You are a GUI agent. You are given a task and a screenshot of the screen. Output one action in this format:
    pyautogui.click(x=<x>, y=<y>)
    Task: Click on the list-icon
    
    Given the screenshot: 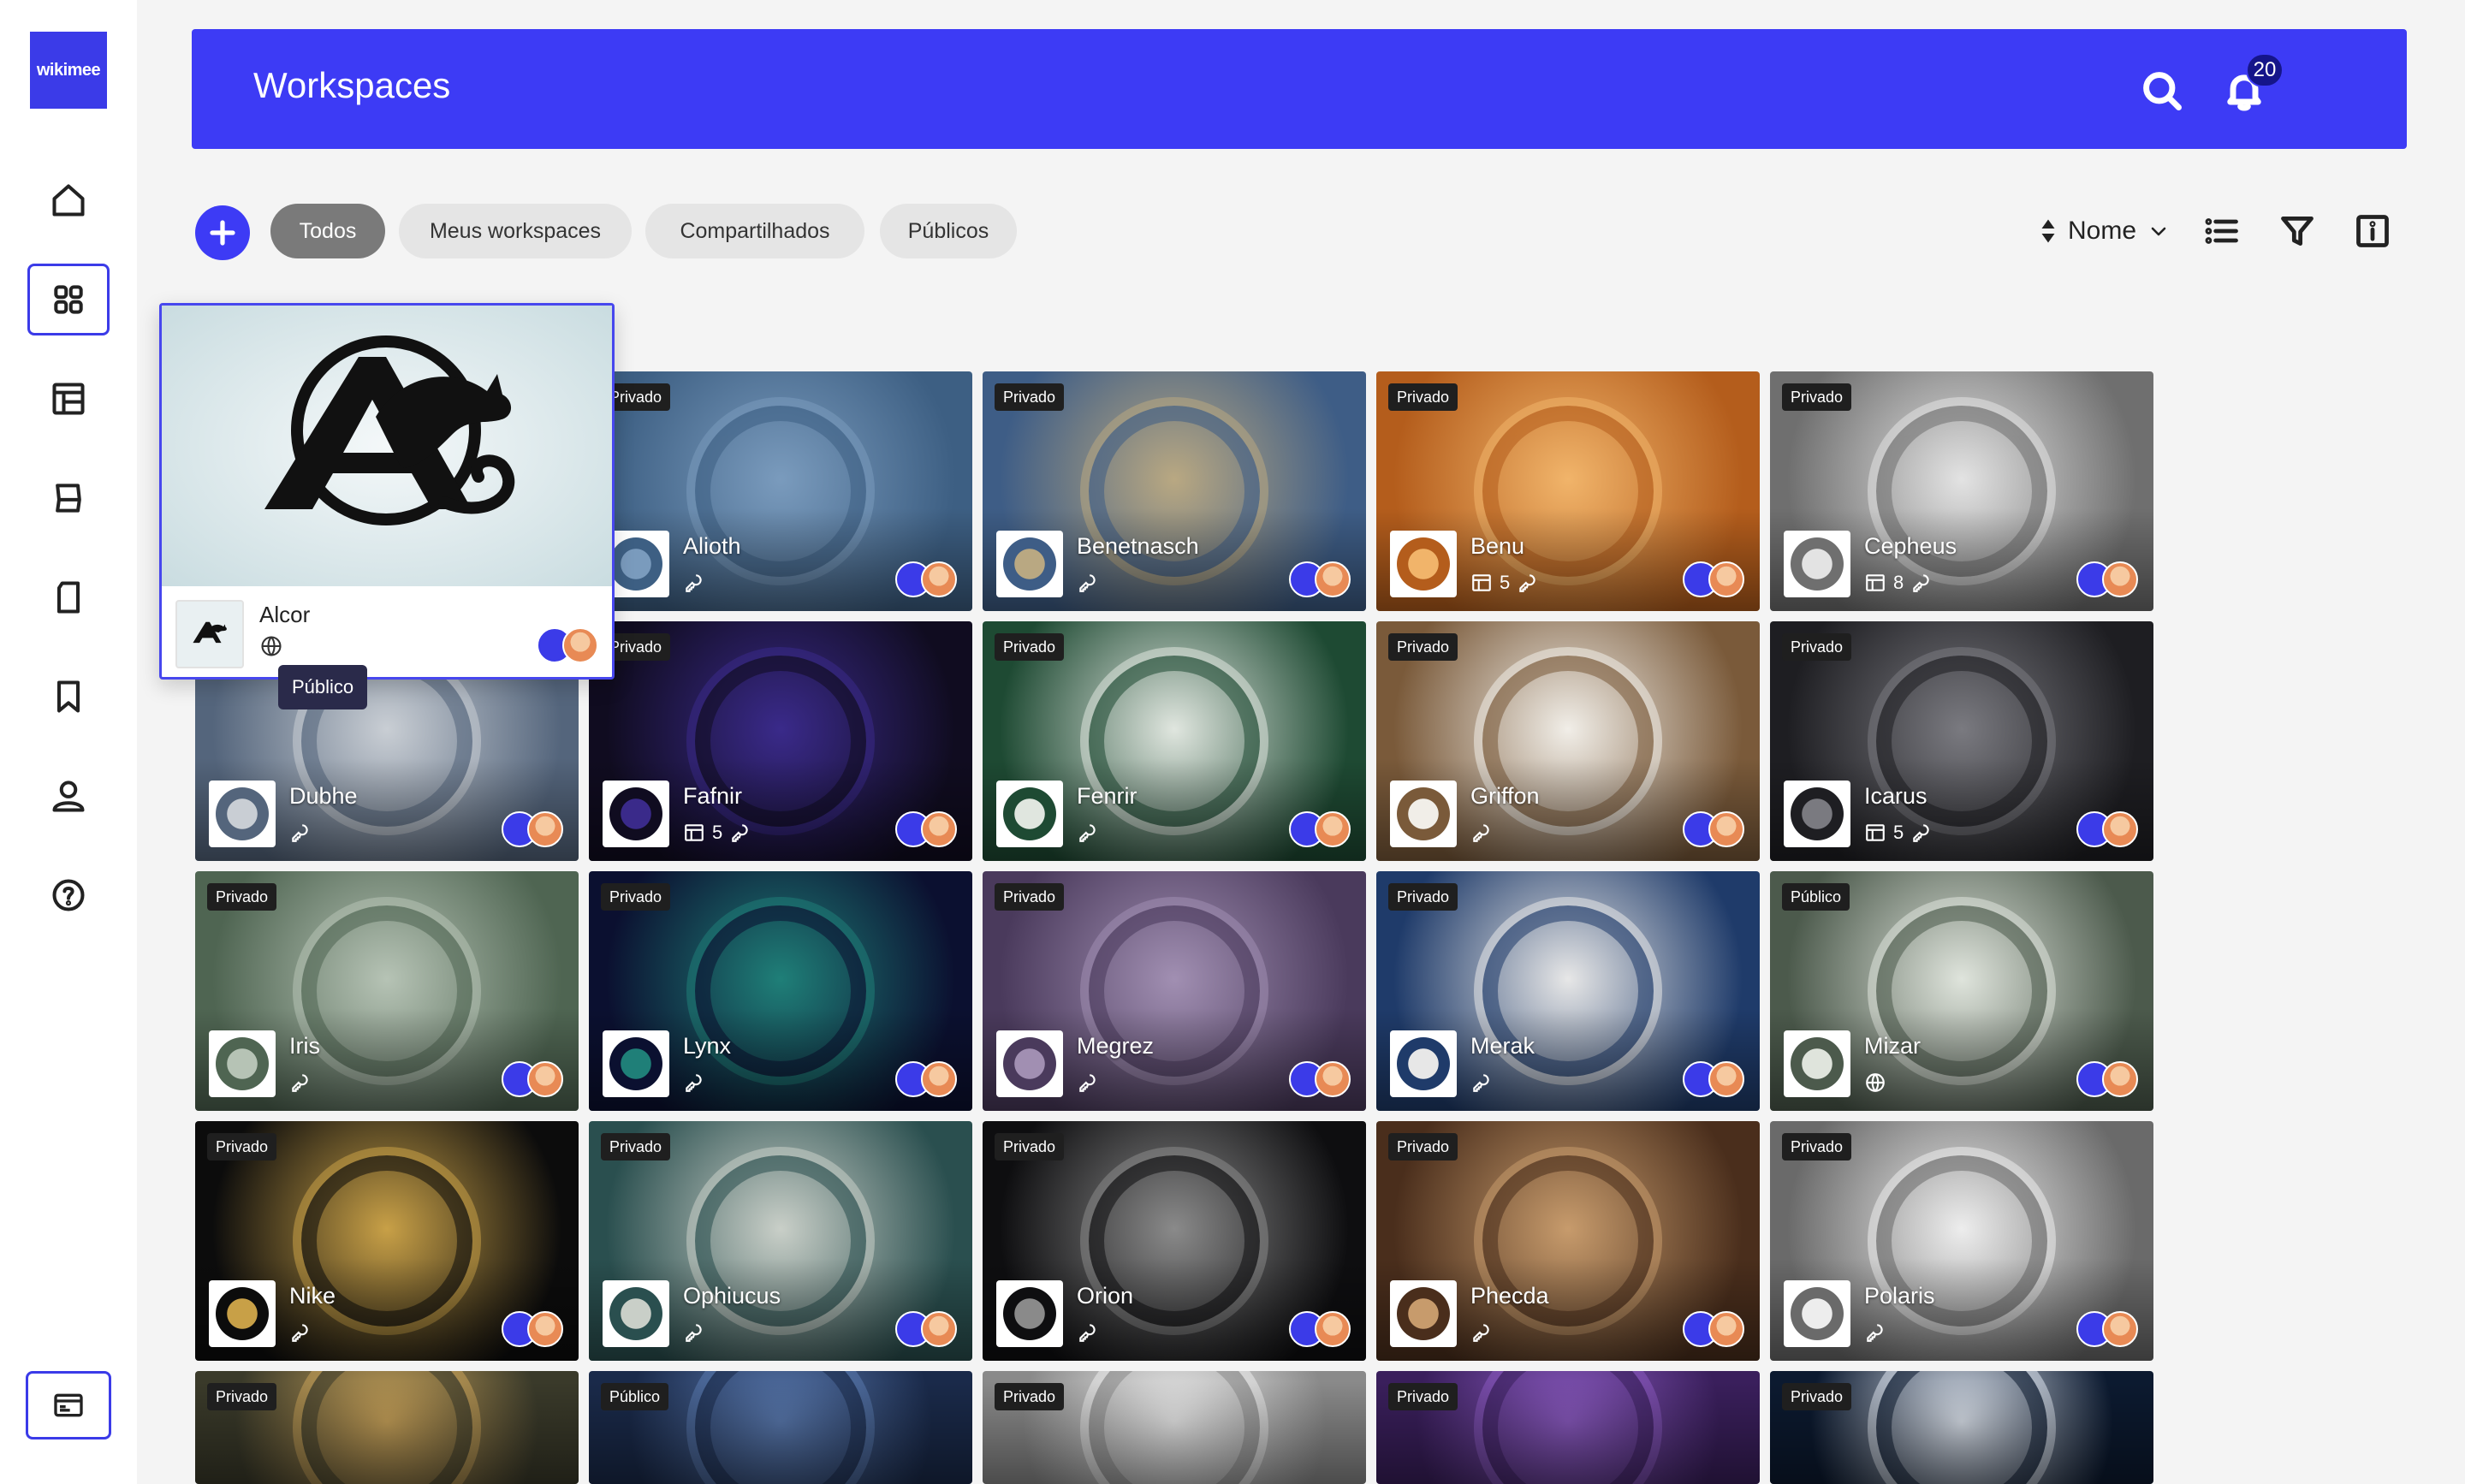 What is the action you would take?
    pyautogui.click(x=2221, y=231)
    